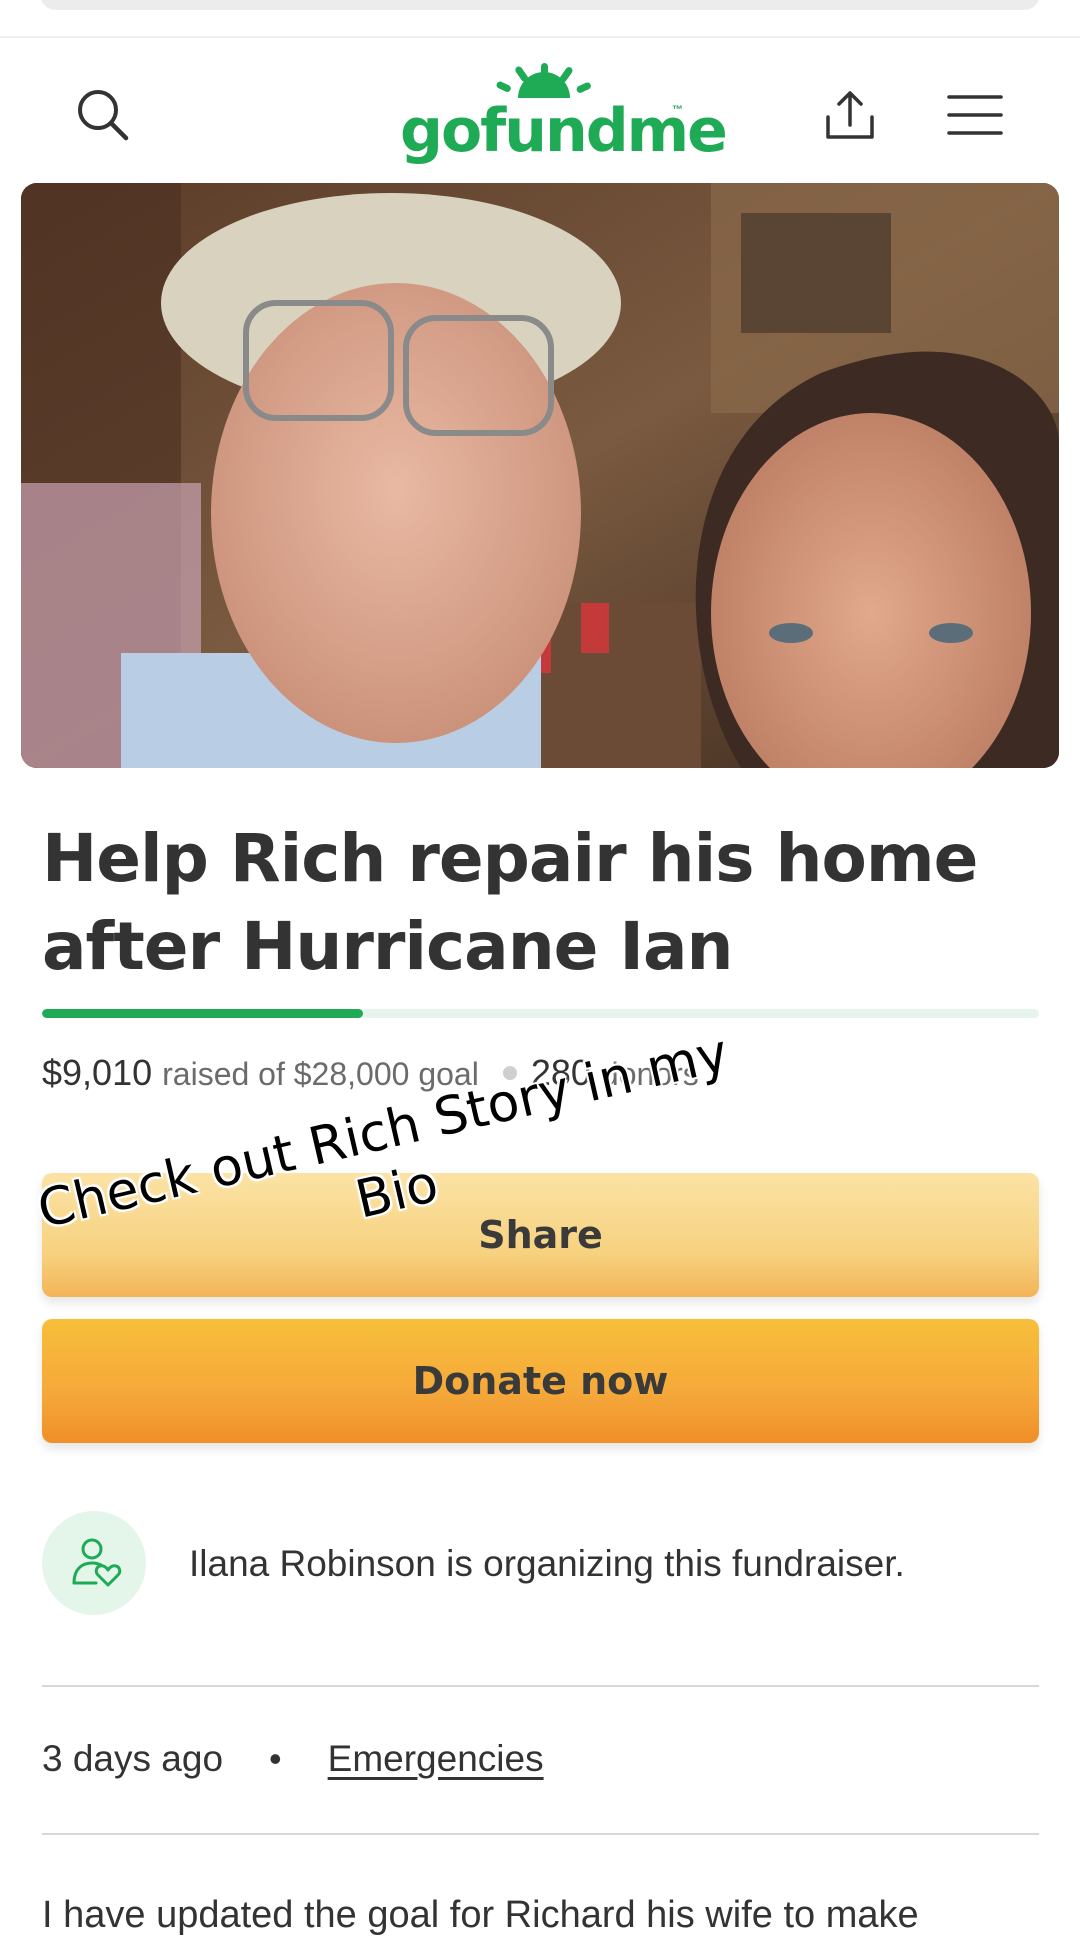 The height and width of the screenshot is (1937, 1080). What do you see at coordinates (510, 858) in the screenshot?
I see `title-line-1: Help Rich repair his home` at bounding box center [510, 858].